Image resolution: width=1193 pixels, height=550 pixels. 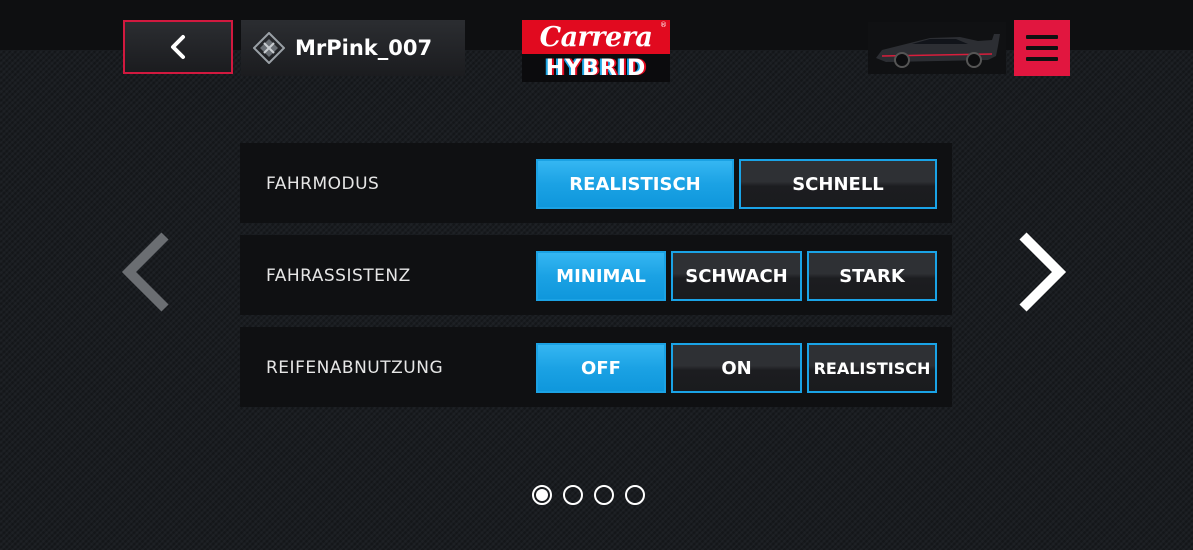 I want to click on option-off: OFF, so click(x=601, y=368).